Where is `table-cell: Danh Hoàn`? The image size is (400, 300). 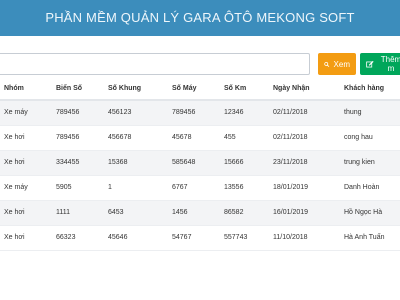
table-cell: Danh Hoàn is located at coordinates (362, 187).